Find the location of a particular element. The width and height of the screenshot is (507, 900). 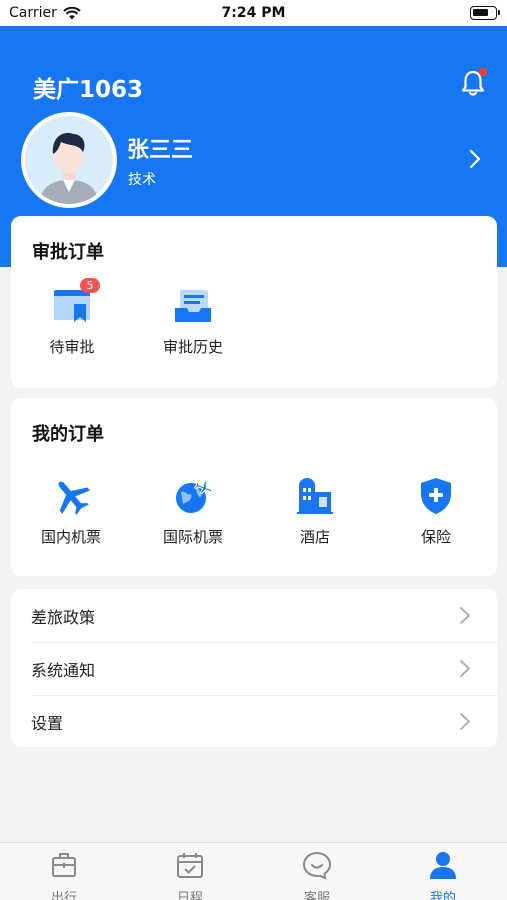

approval-orders-title: 审批订单 is located at coordinates (68, 252).